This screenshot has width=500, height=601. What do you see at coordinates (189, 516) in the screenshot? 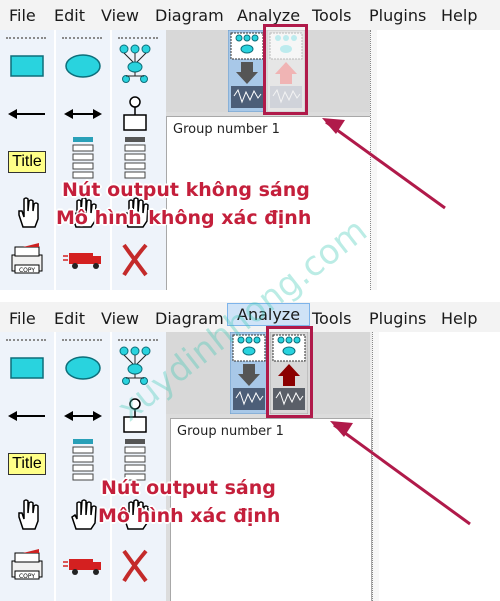
I see `caption-line-2: Mô hình xác định` at bounding box center [189, 516].